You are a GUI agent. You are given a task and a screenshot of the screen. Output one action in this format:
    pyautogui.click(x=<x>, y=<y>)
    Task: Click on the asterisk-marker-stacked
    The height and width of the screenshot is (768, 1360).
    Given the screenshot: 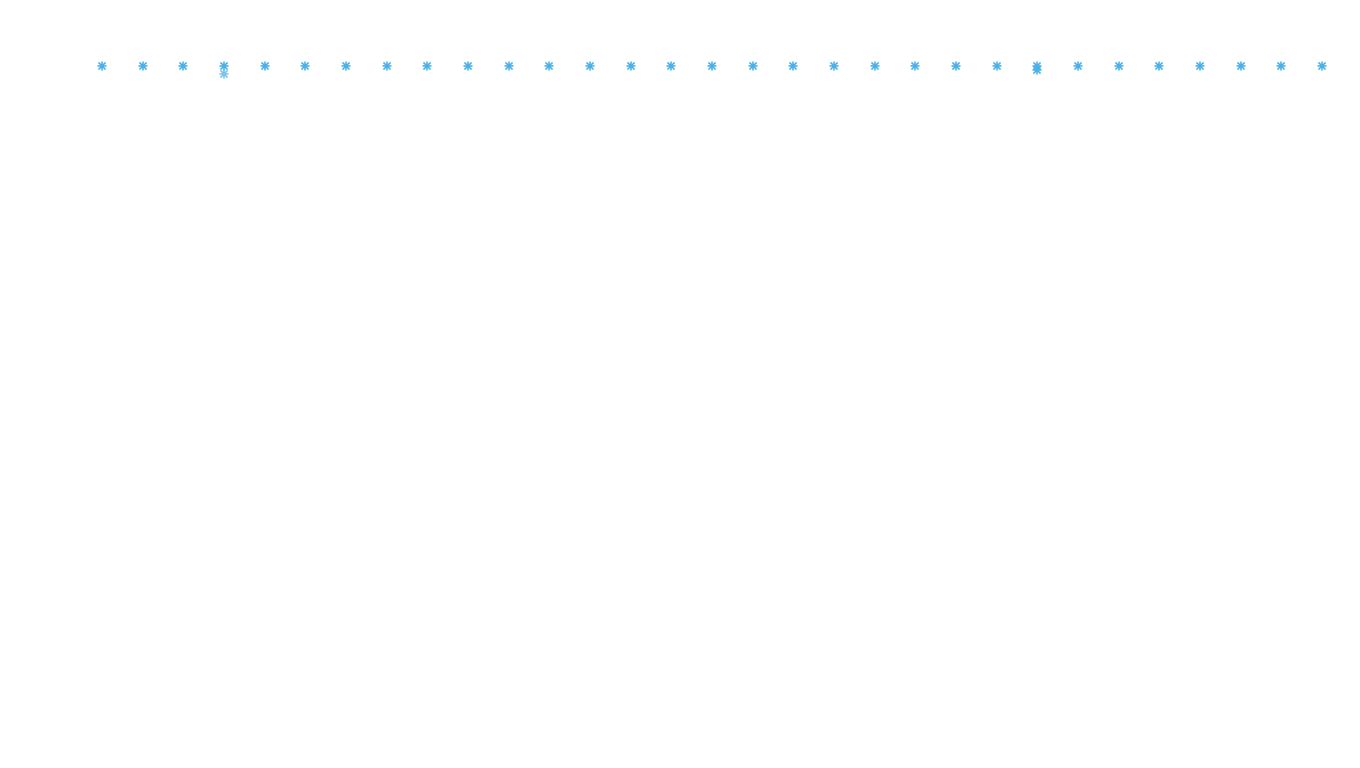 What is the action you would take?
    pyautogui.click(x=1037, y=70)
    